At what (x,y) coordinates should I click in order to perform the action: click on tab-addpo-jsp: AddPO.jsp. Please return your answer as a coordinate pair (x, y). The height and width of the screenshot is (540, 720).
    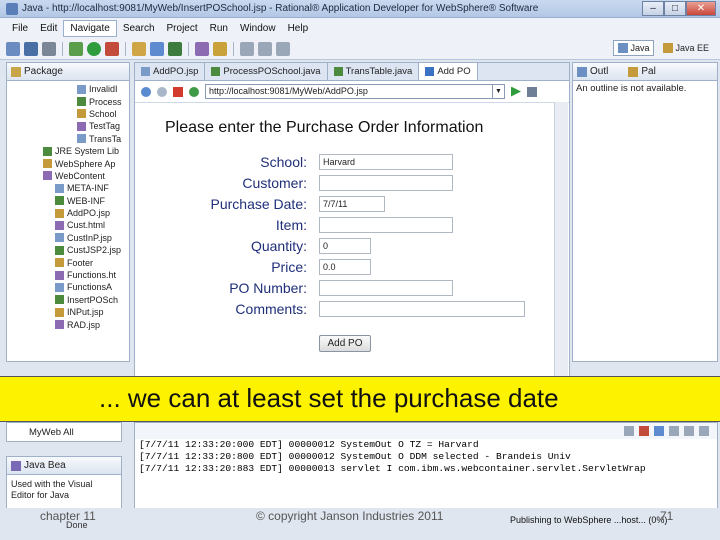
    Looking at the image, I should click on (170, 71).